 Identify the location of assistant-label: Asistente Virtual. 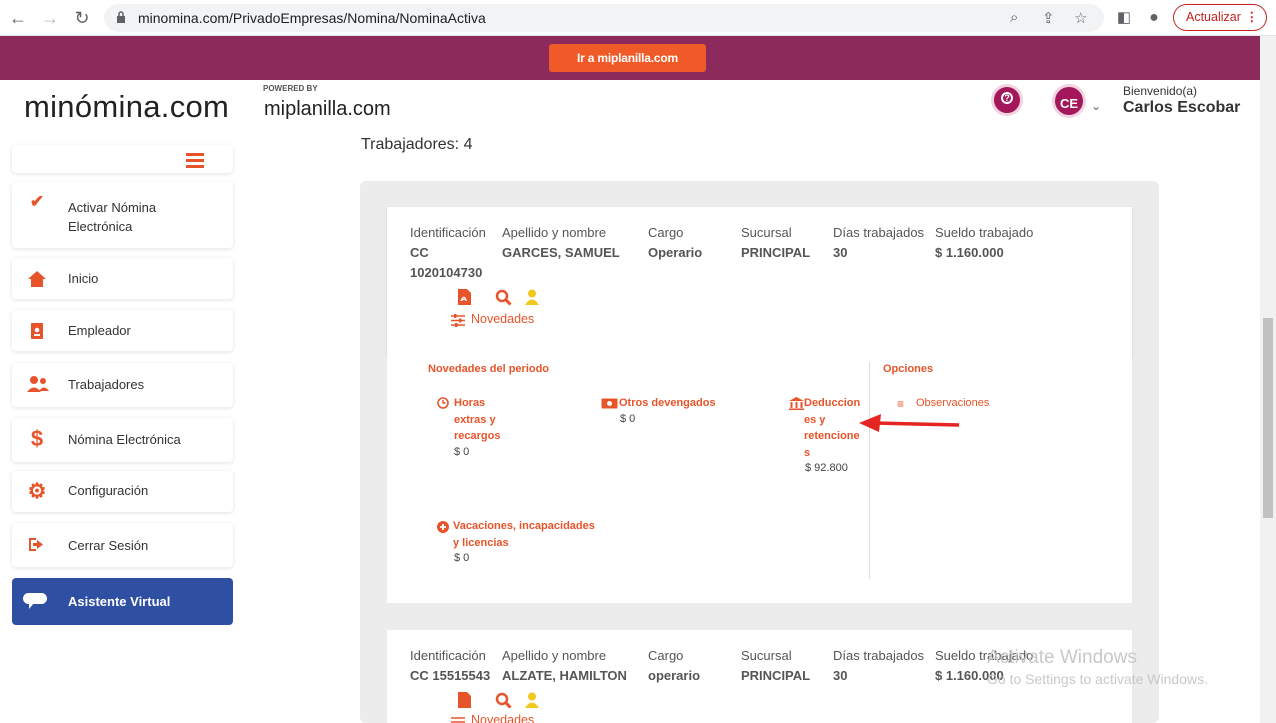
(119, 601).